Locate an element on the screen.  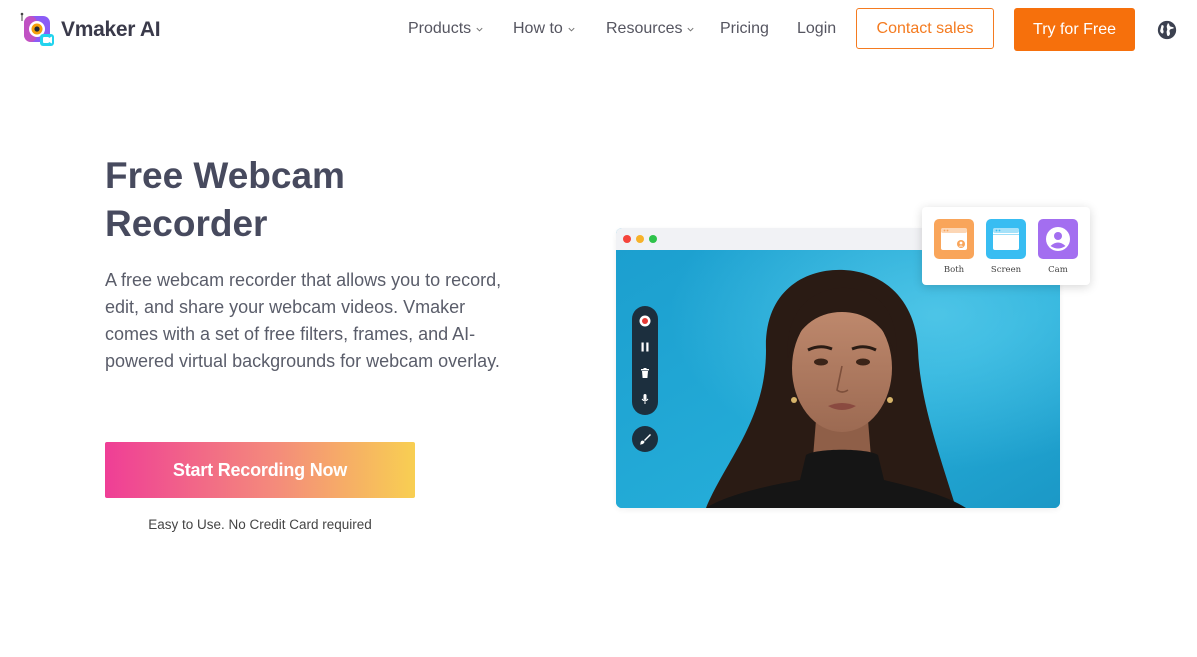
record-button is located at coordinates (645, 321).